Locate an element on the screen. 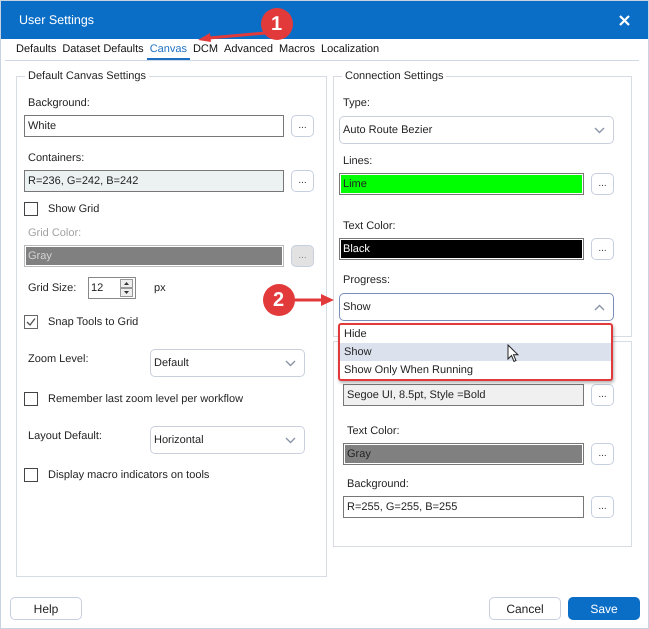 This screenshot has width=649, height=629. field-label: Progress: is located at coordinates (367, 280).